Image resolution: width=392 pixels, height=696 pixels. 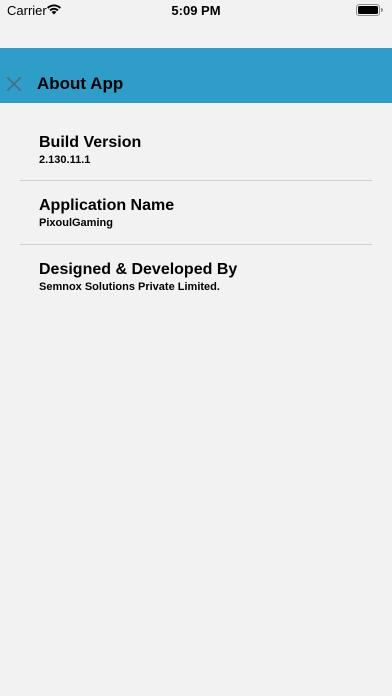 What do you see at coordinates (76, 223) in the screenshot?
I see `application-name-value: PixoulGaming` at bounding box center [76, 223].